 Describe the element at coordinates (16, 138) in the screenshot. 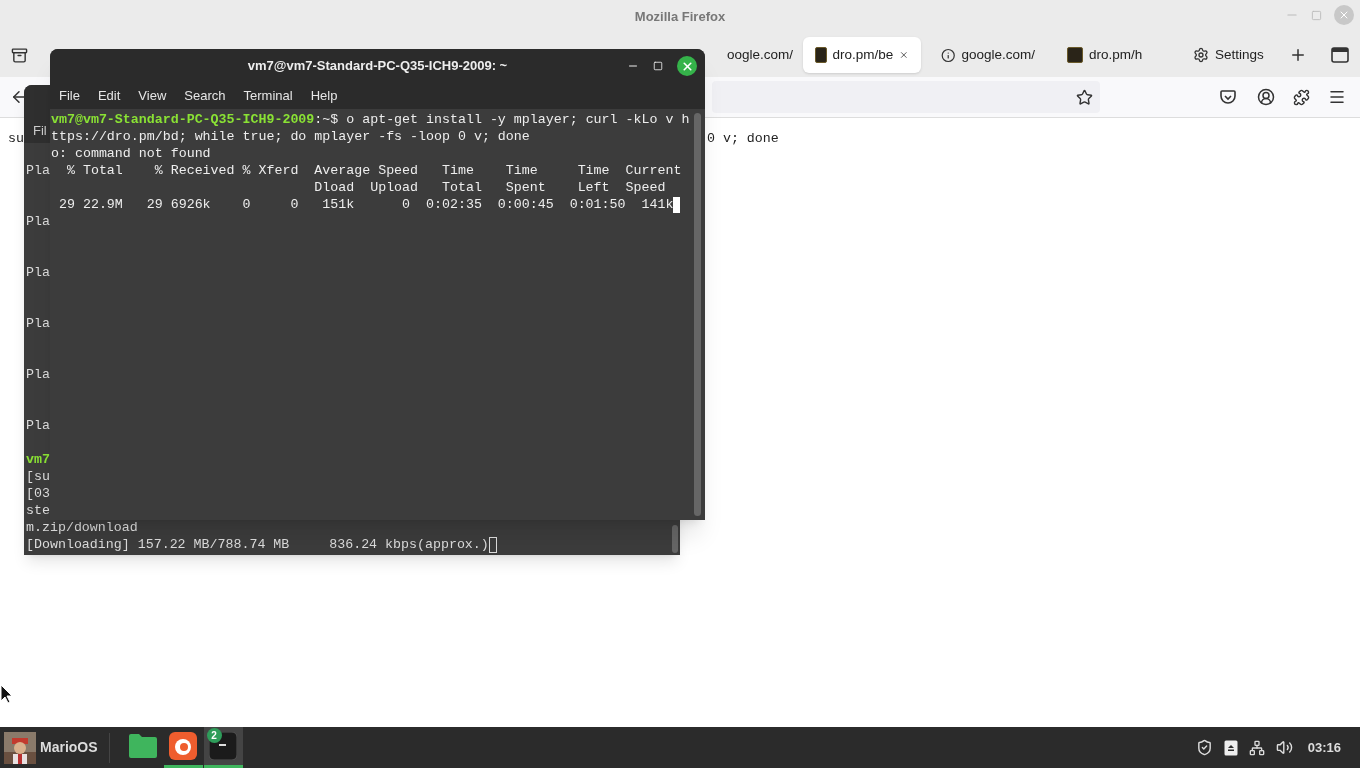

I see `page-text: su` at that location.